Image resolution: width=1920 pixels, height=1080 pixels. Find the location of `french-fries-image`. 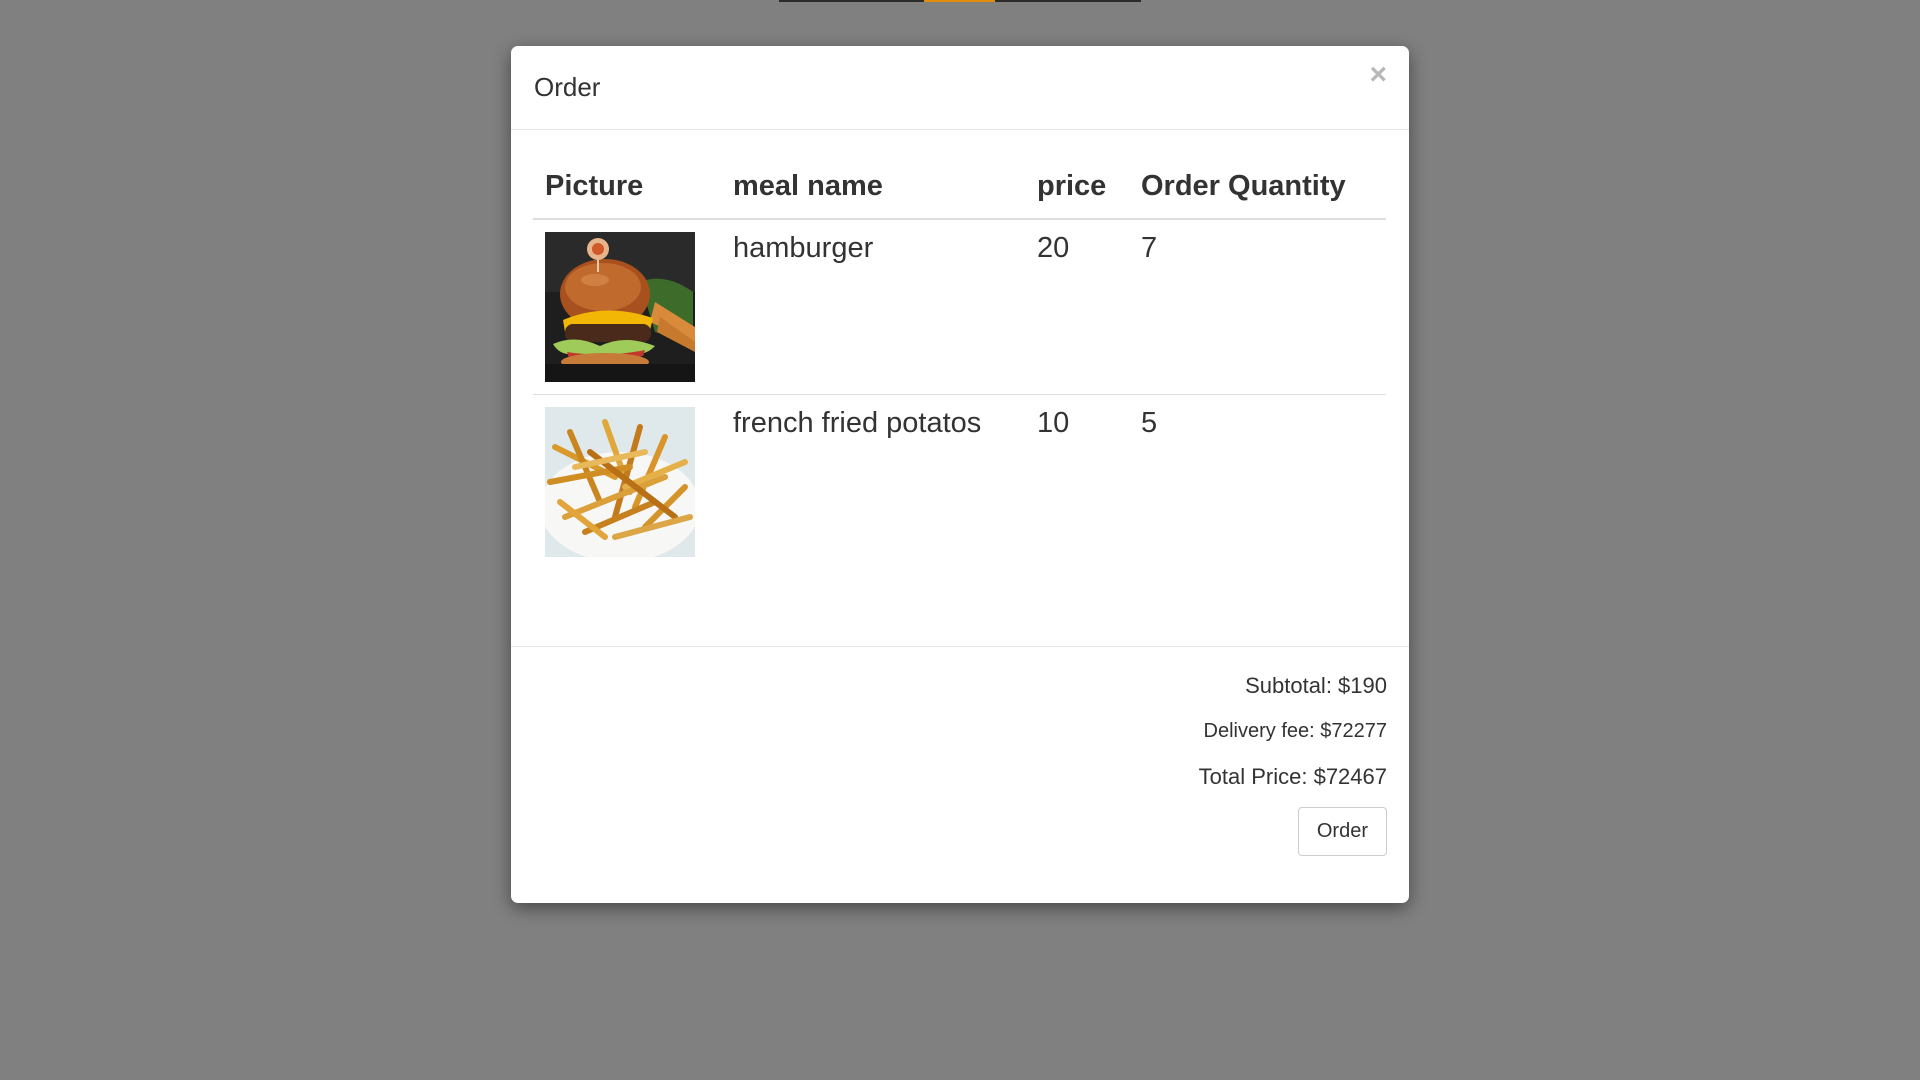

french-fries-image is located at coordinates (620, 482).